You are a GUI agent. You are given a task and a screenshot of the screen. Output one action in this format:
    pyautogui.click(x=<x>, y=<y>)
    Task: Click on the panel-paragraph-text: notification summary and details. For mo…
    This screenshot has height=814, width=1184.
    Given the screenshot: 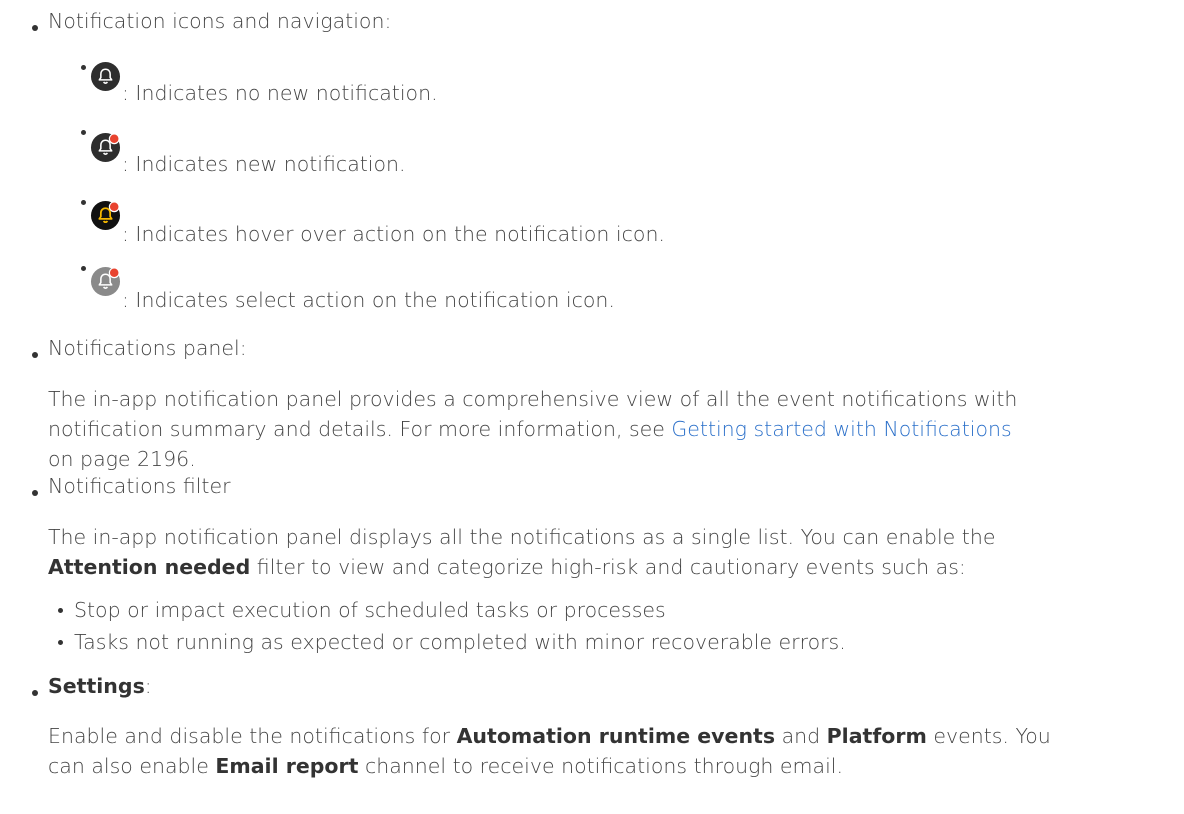 What is the action you would take?
    pyautogui.click(x=360, y=429)
    